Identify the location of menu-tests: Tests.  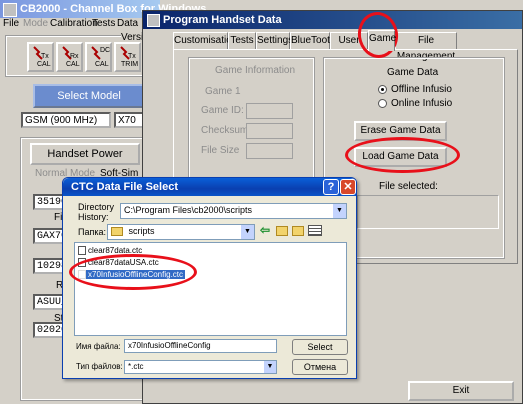
(103, 23).